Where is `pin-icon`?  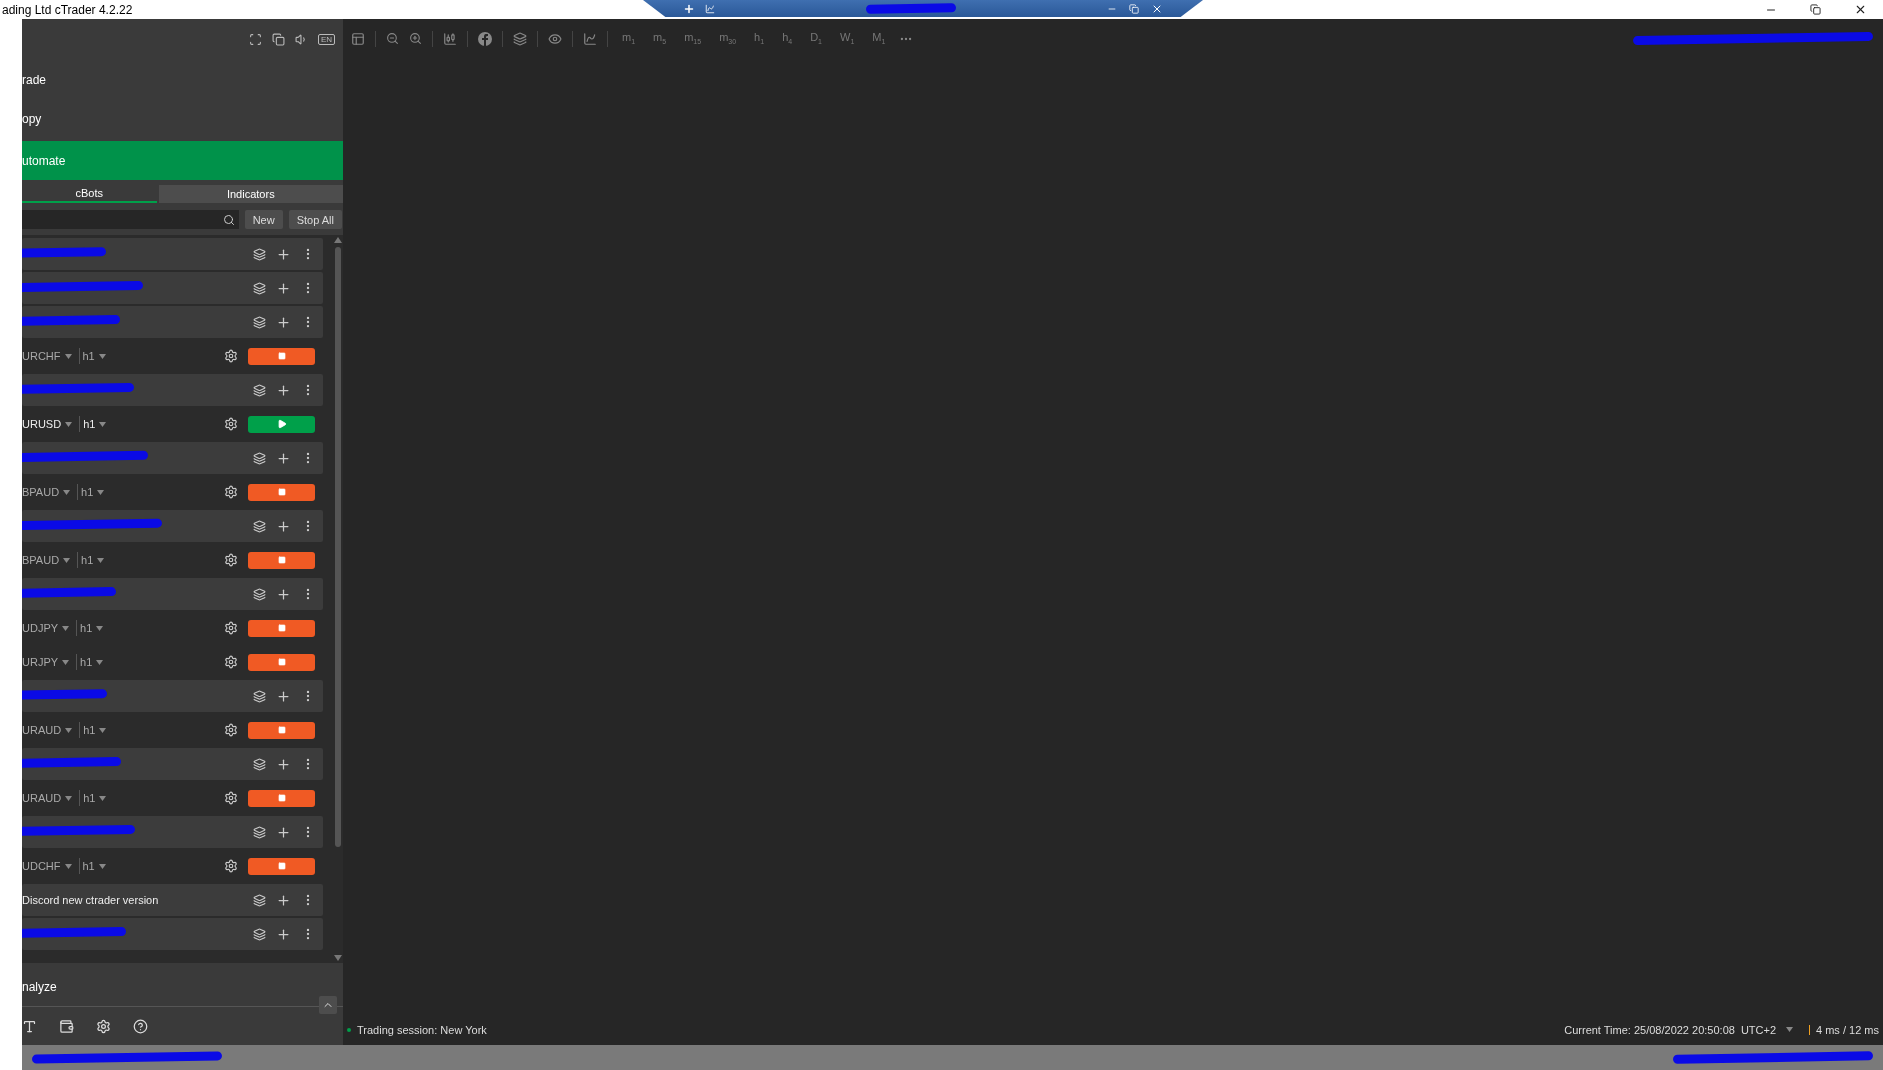
pin-icon is located at coordinates (689, 8).